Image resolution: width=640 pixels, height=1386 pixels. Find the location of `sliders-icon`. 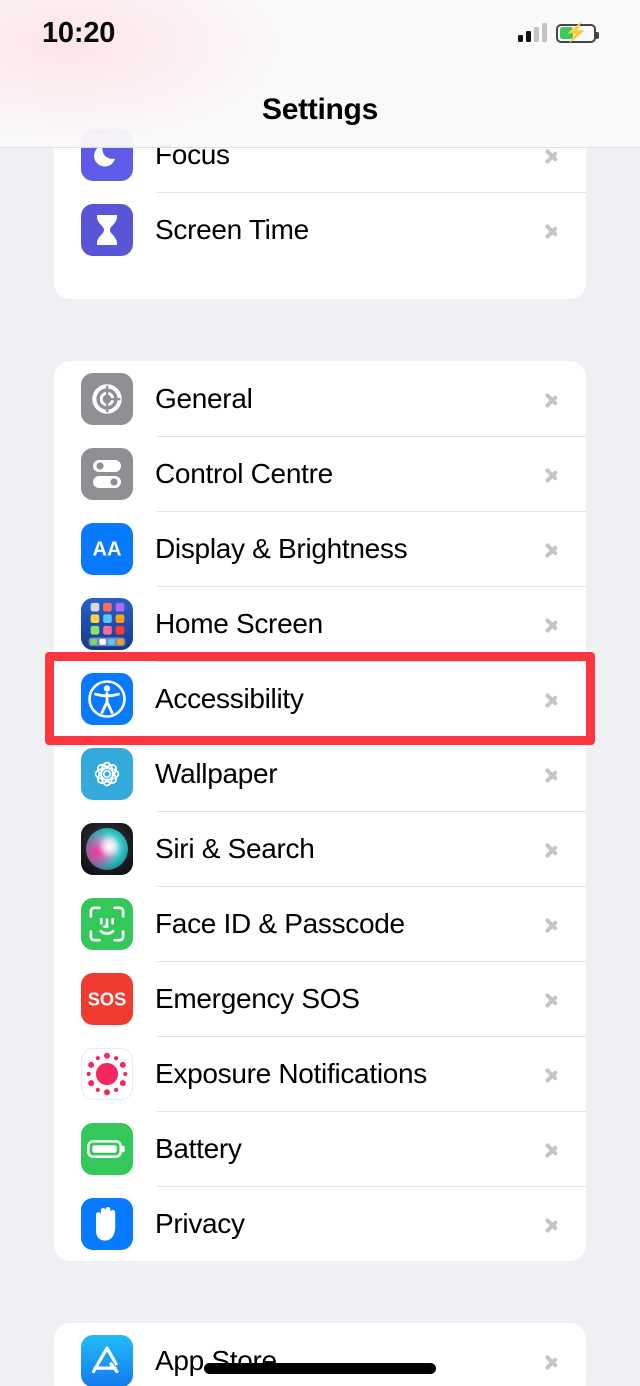

sliders-icon is located at coordinates (107, 473).